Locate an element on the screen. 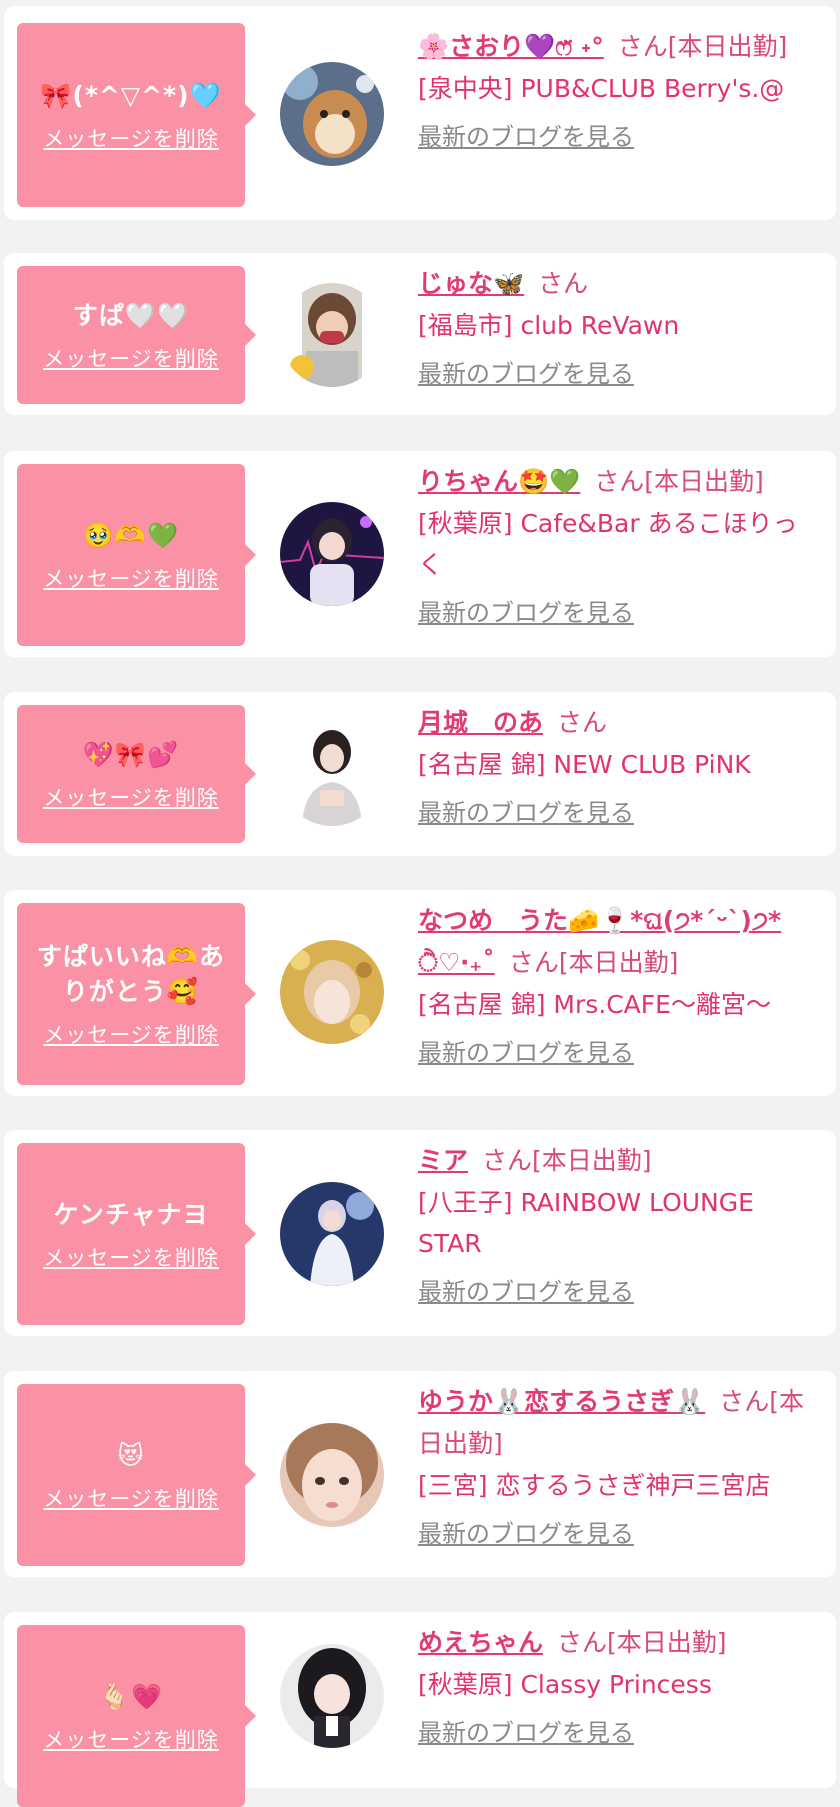 This screenshot has height=1807, width=840. cast-info: 月城 のあ さん [名古屋 錦] NEW CLUB PiNK 最新のブログを見る is located at coordinates (618, 765).